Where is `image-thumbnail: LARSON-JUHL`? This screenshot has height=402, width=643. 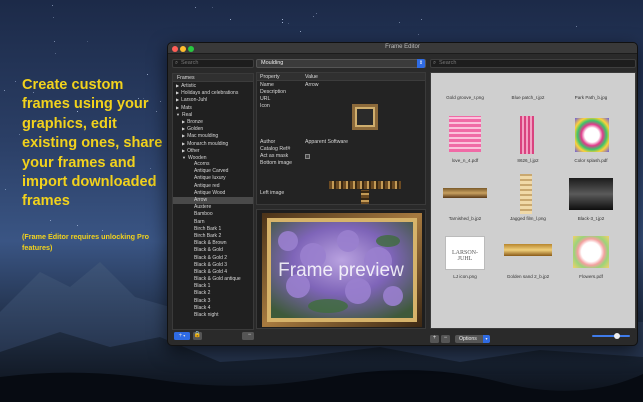 image-thumbnail: LARSON-JUHL is located at coordinates (465, 253).